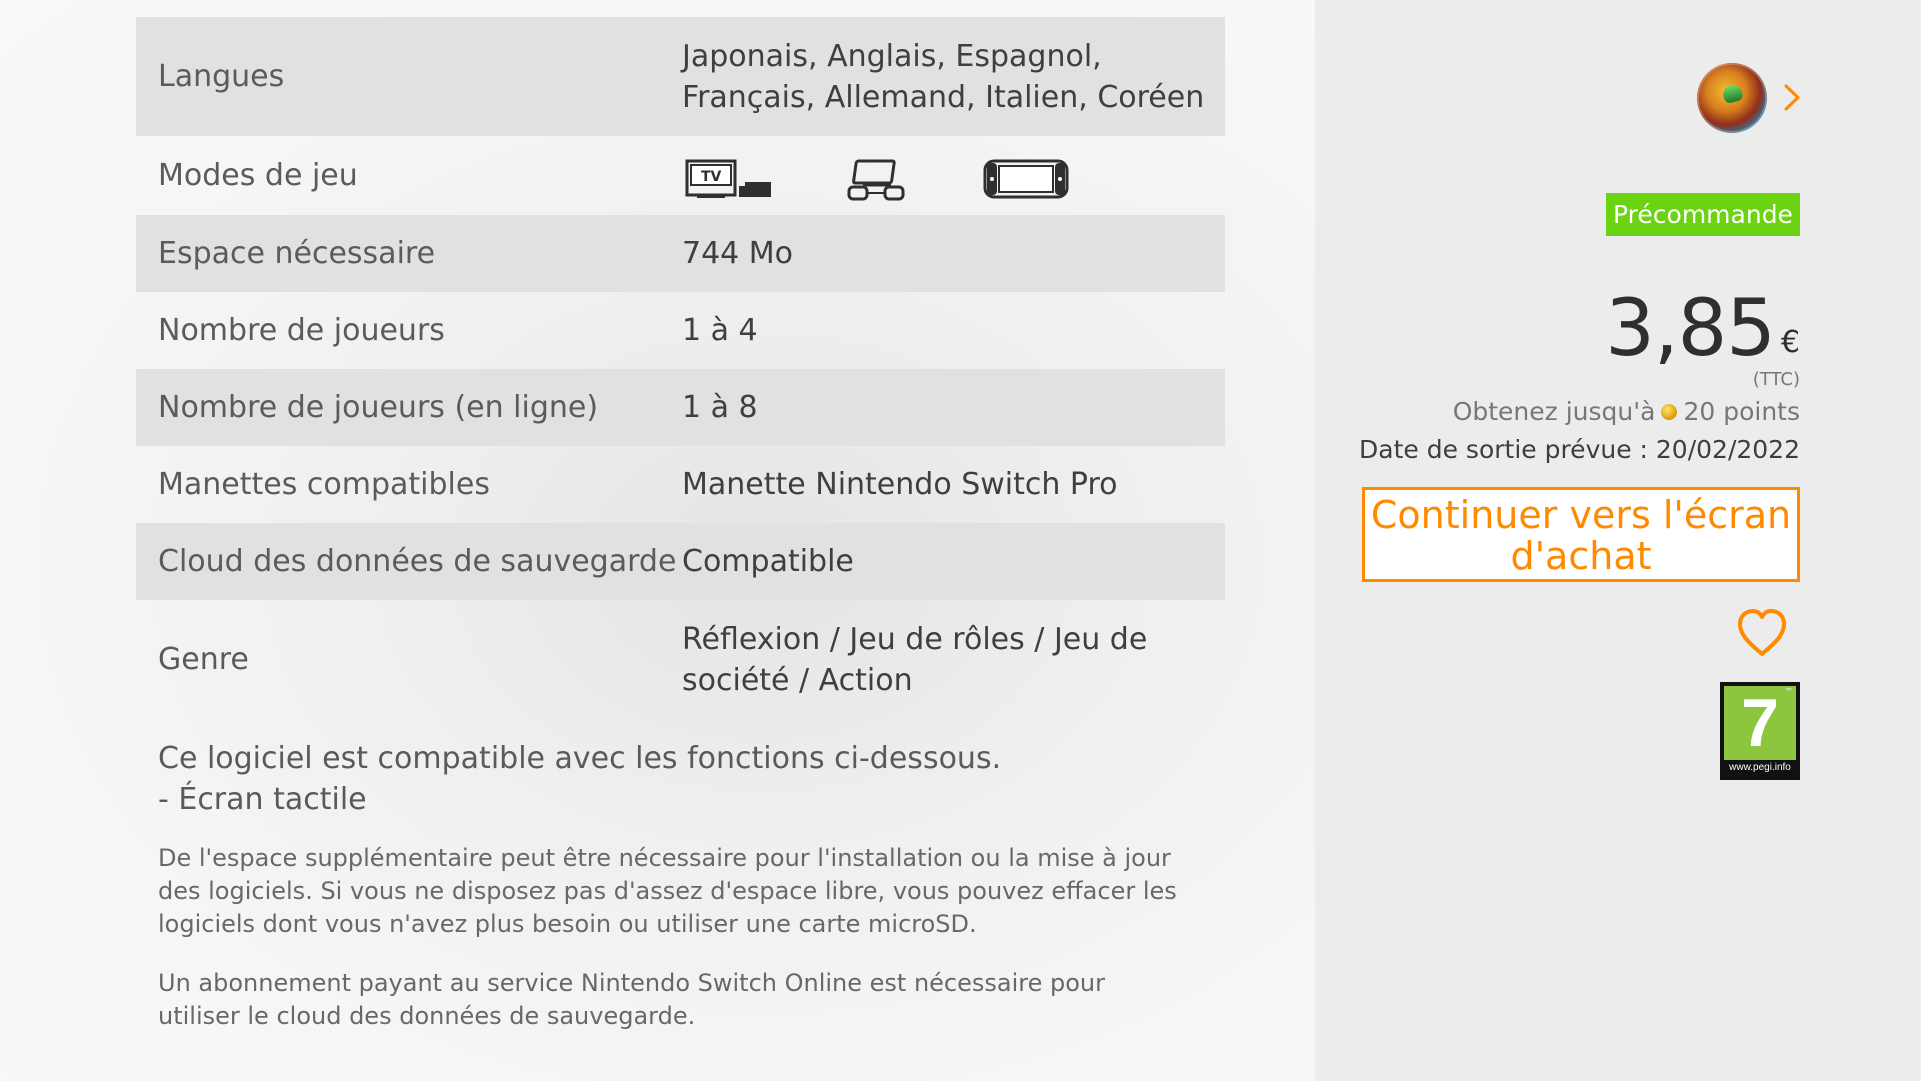  What do you see at coordinates (711, 177) in the screenshot?
I see `tv-mode-label: TV` at bounding box center [711, 177].